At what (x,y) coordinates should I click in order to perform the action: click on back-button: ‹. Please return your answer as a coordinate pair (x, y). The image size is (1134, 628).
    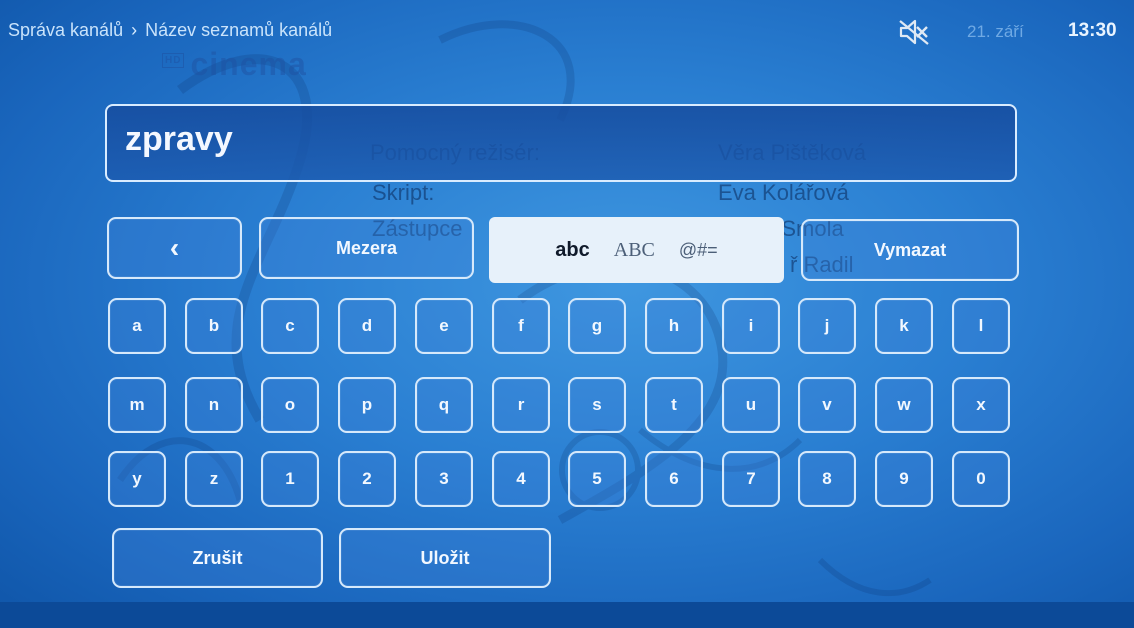
    Looking at the image, I should click on (174, 248).